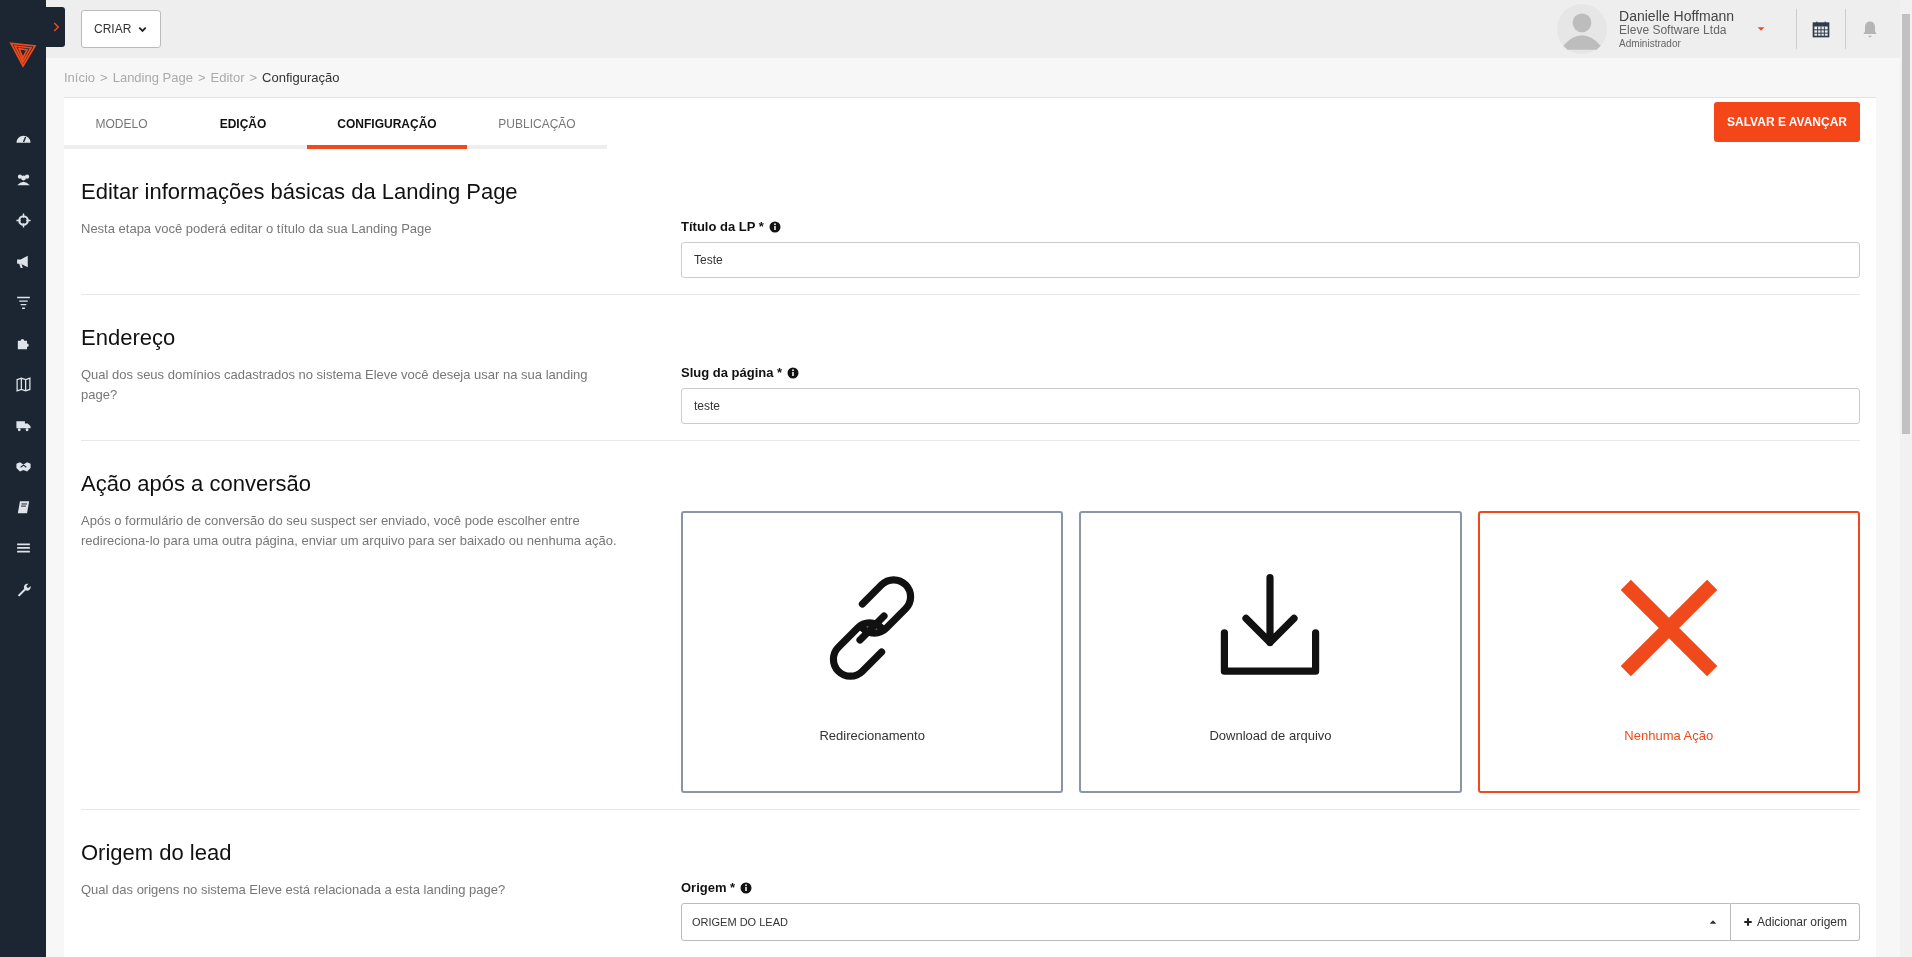  Describe the element at coordinates (129, 338) in the screenshot. I see `section-title: Endereço` at that location.